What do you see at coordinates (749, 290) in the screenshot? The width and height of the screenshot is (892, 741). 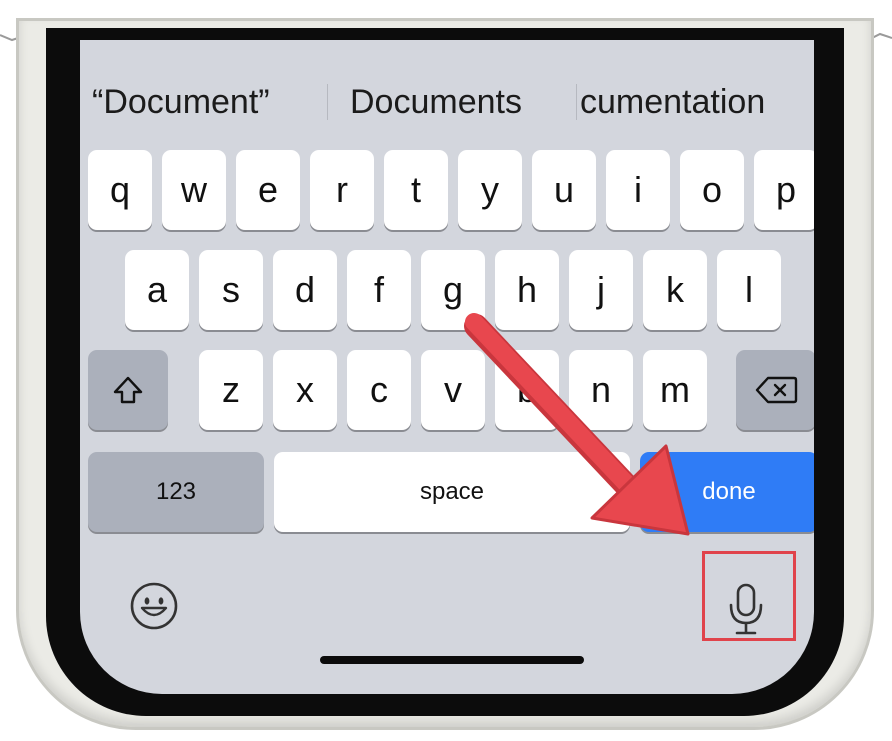 I see `key-l: l` at bounding box center [749, 290].